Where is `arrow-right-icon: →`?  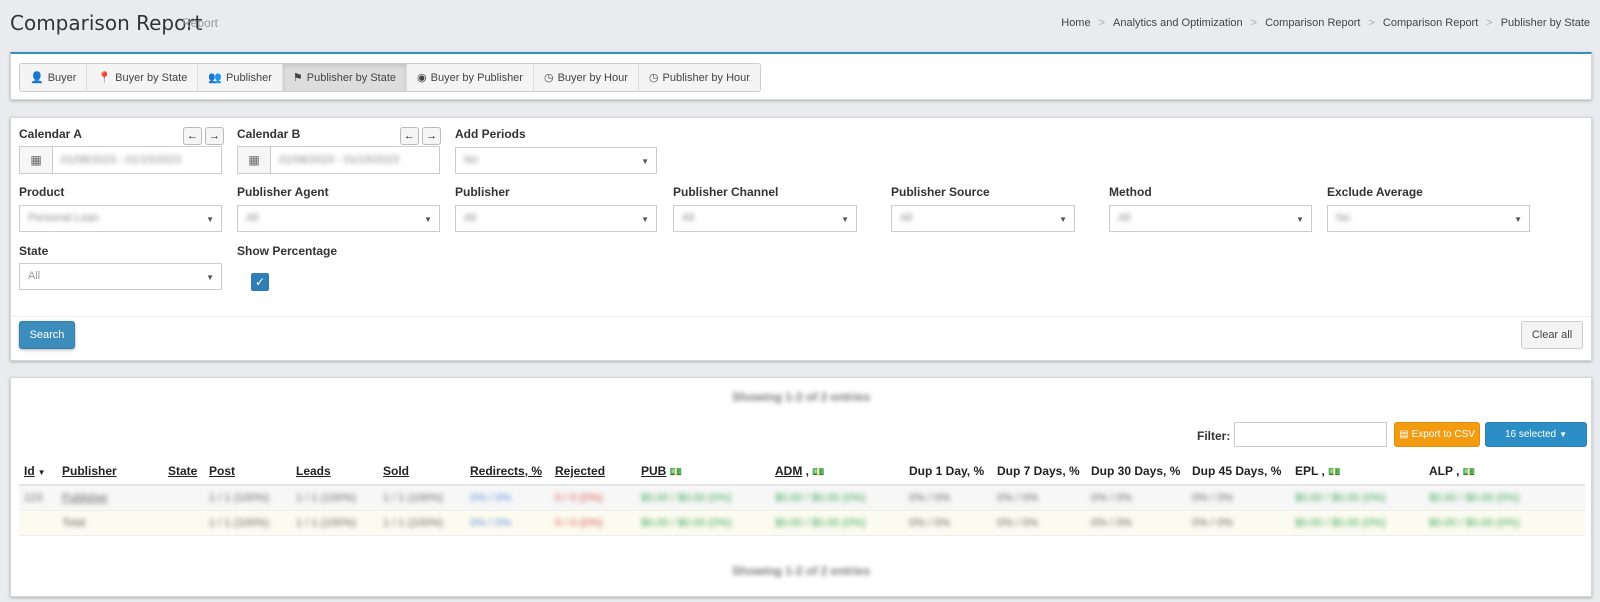
arrow-right-icon: → is located at coordinates (431, 136).